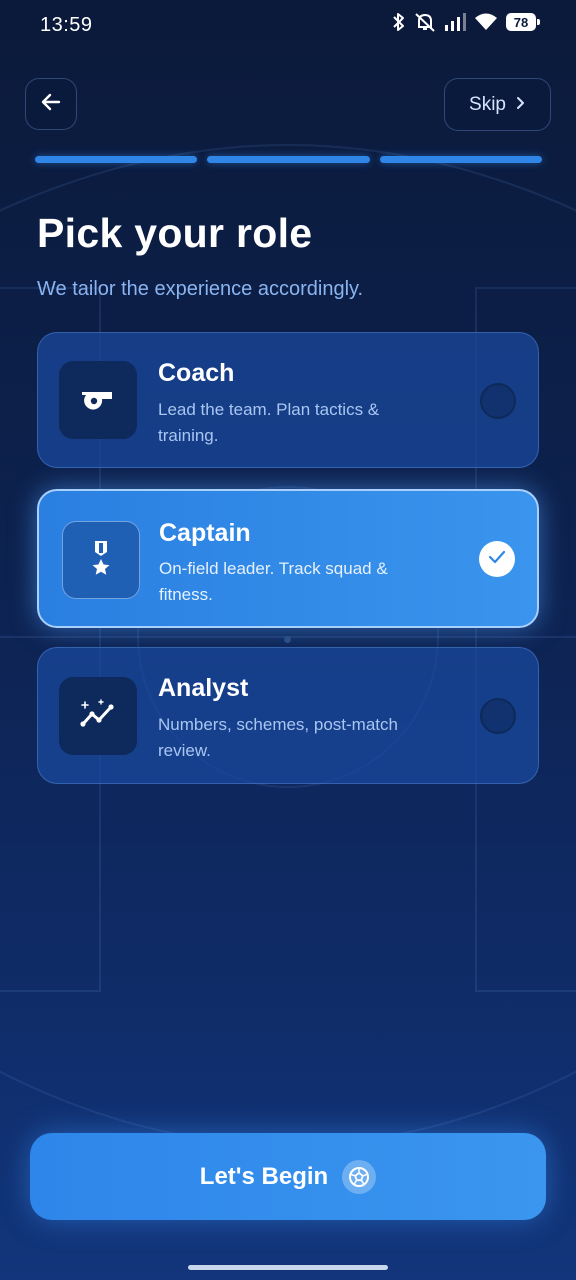 This screenshot has width=576, height=1280. I want to click on radio-selected, so click(497, 559).